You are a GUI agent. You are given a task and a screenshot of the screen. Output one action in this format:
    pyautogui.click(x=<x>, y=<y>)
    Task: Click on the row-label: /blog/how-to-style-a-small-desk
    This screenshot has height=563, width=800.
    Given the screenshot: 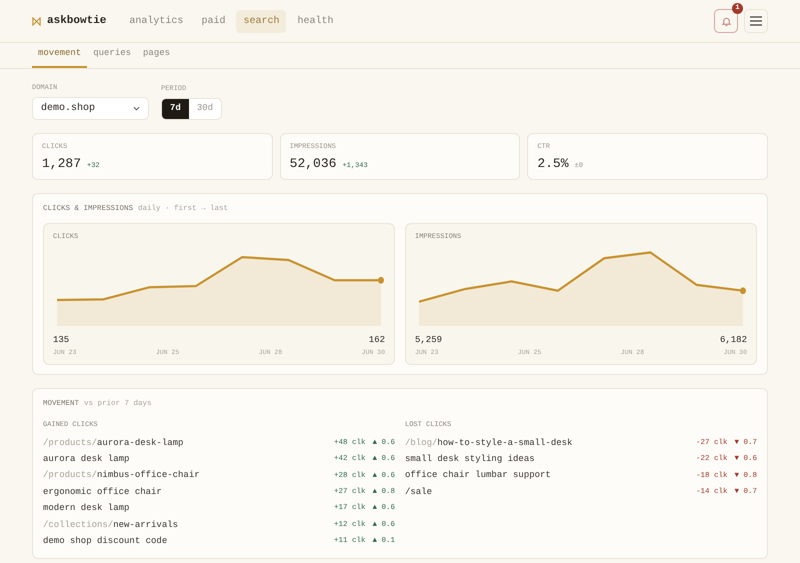 What is the action you would take?
    pyautogui.click(x=488, y=443)
    